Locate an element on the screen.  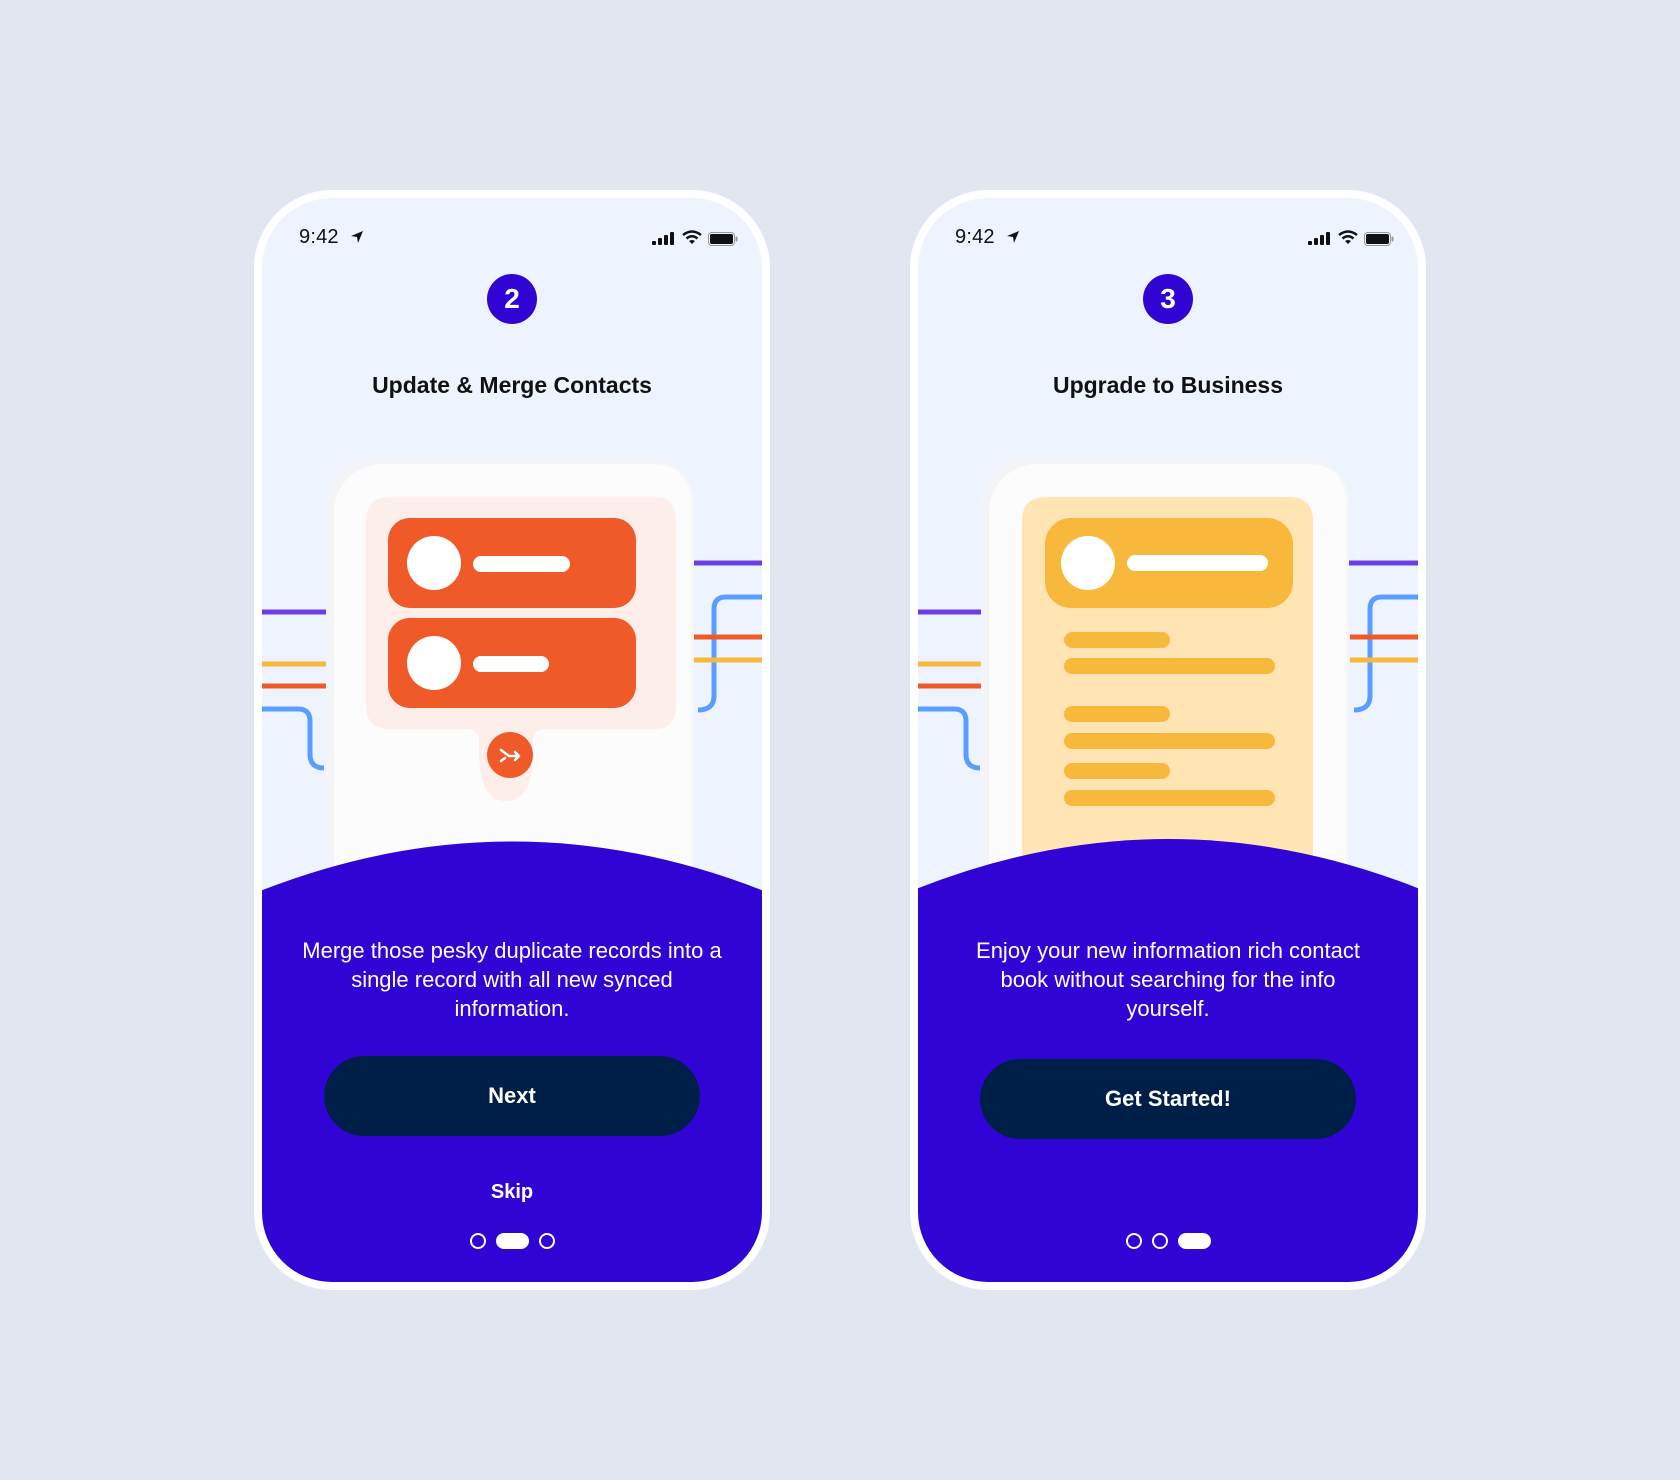
name-bar is located at coordinates (1197, 563).